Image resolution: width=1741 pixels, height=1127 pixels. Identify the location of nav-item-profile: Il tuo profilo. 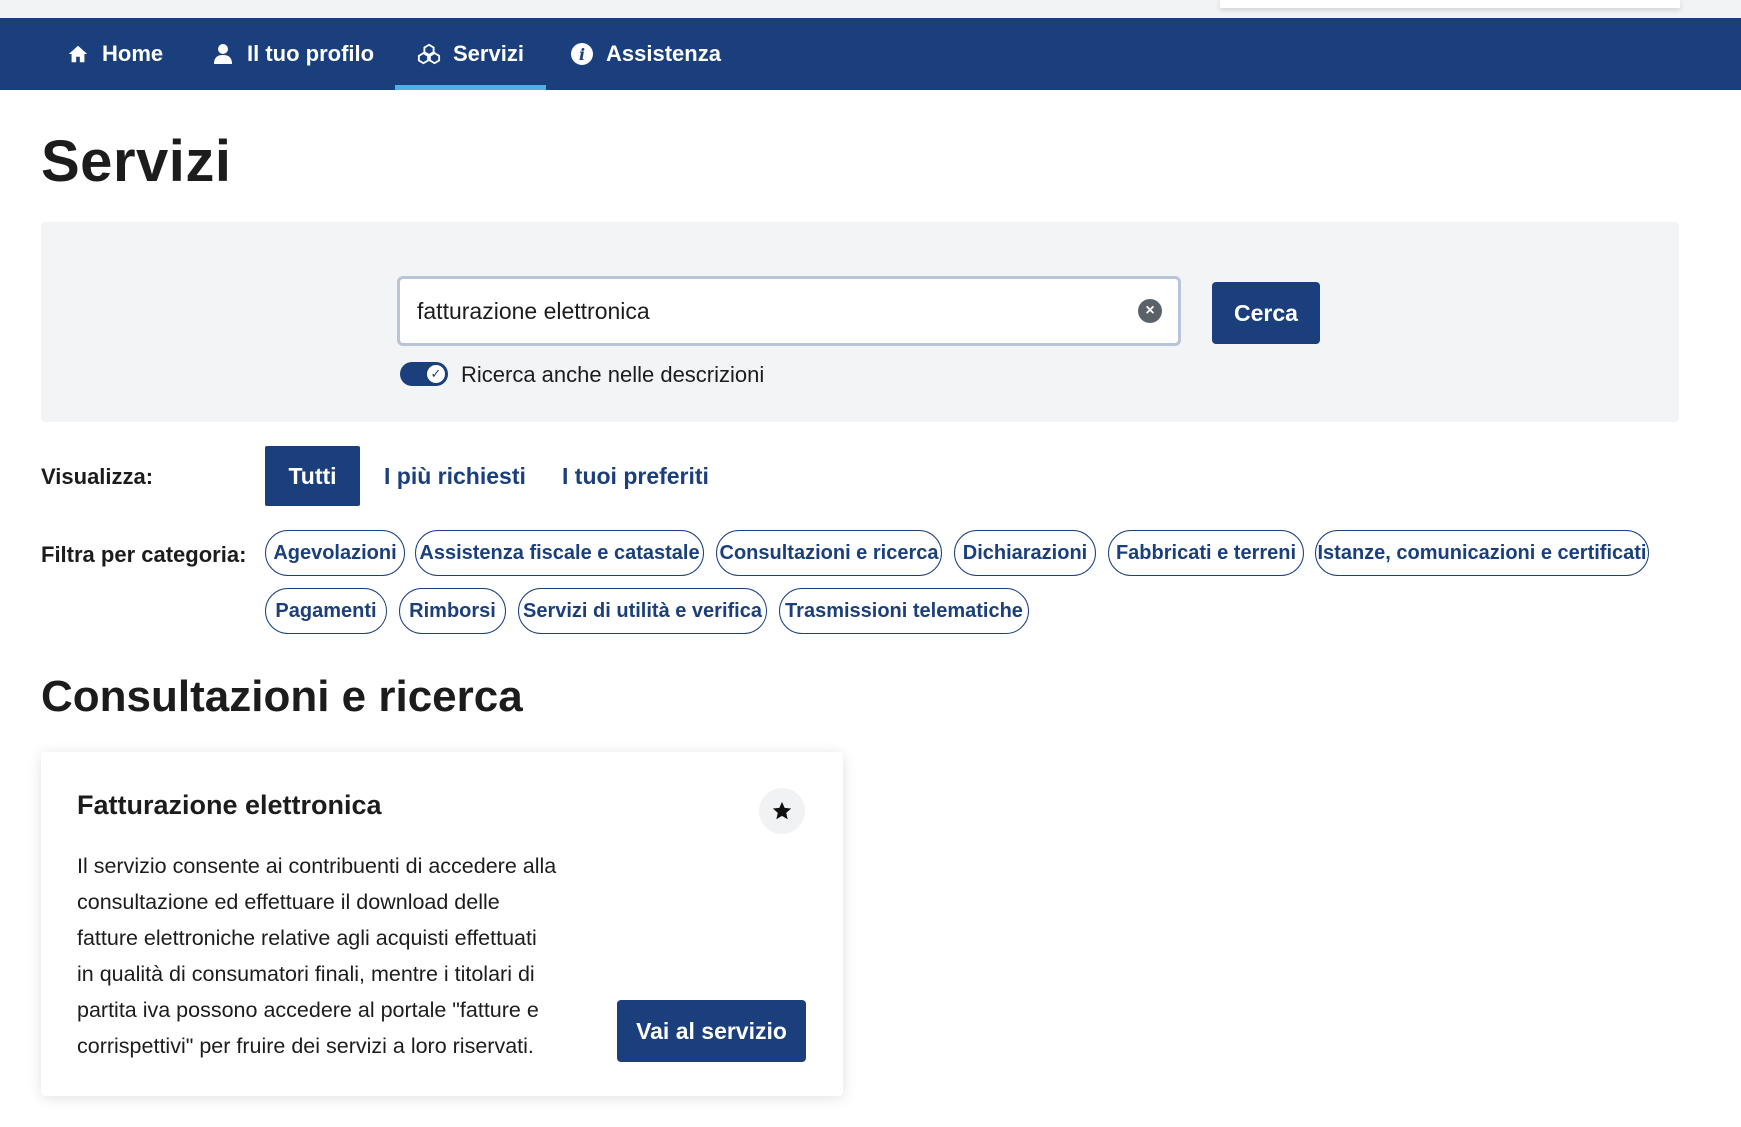
(292, 54).